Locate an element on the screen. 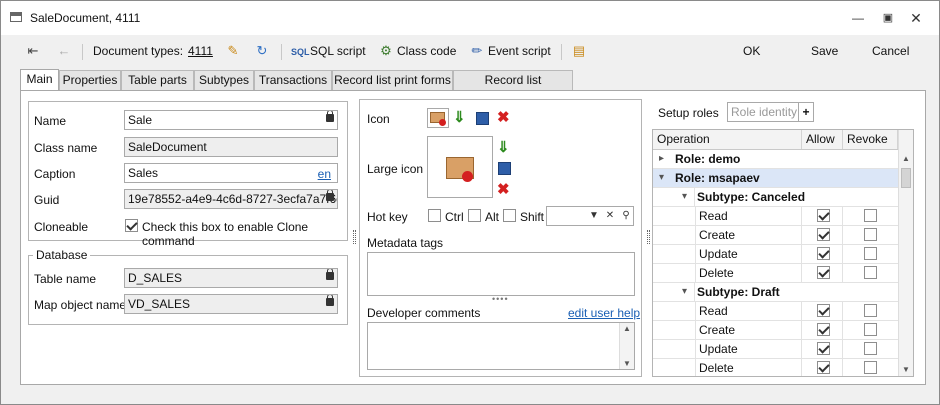  table-name-field: D_SALES is located at coordinates (231, 278).